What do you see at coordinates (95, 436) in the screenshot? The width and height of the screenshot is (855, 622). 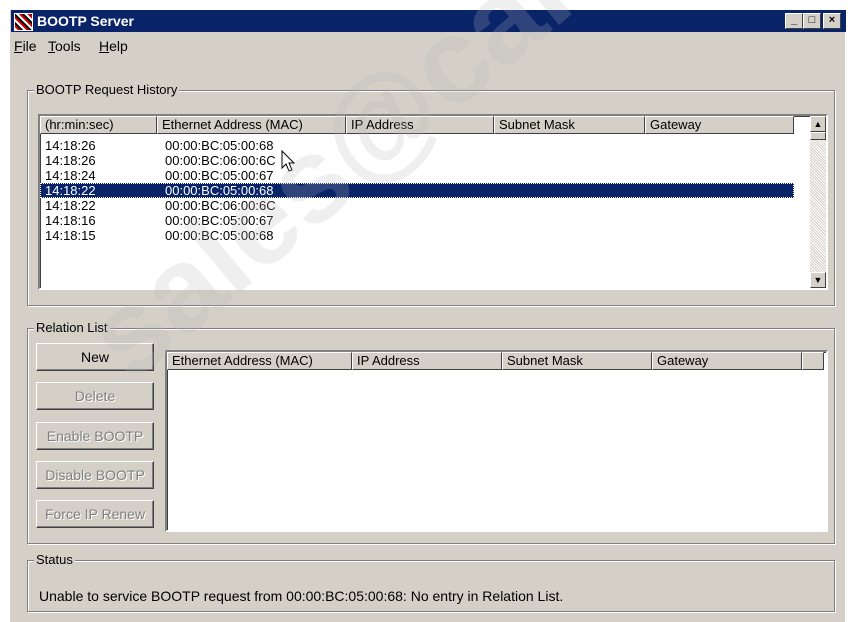 I see `enable-bootp-button: Enable BOOTP` at bounding box center [95, 436].